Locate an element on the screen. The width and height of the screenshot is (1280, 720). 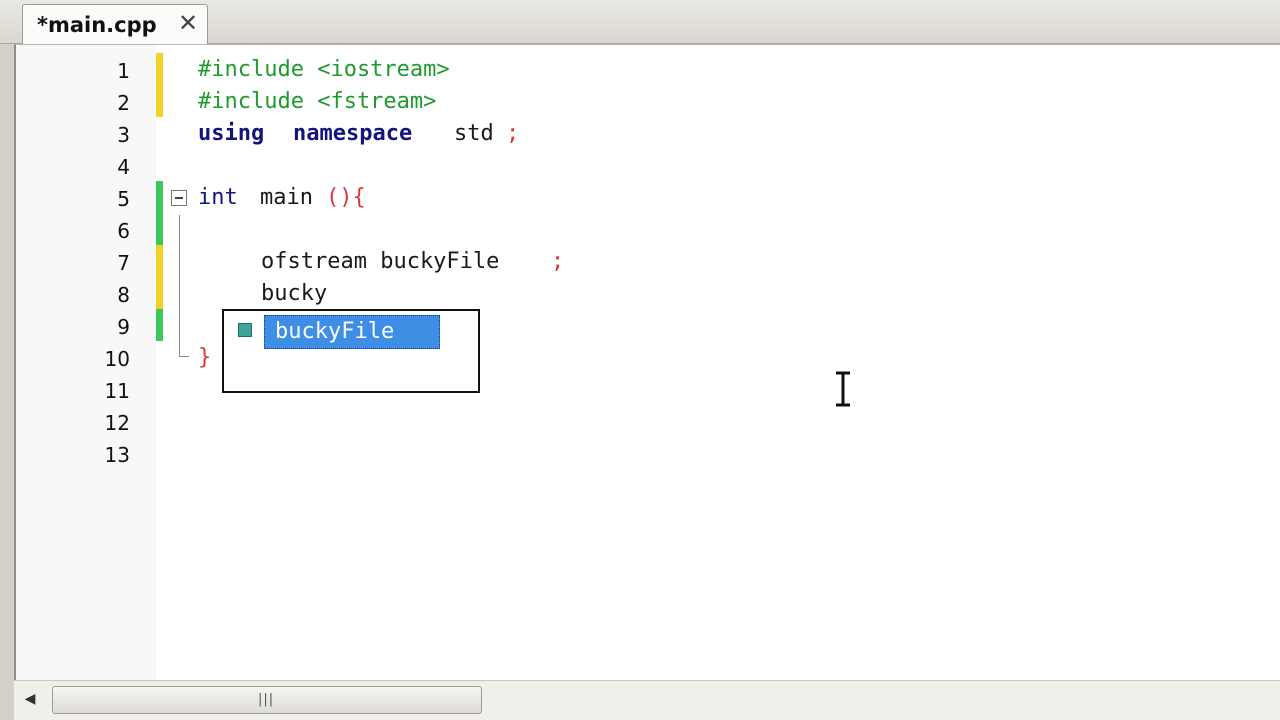
line-number: 3 is located at coordinates (123, 135).